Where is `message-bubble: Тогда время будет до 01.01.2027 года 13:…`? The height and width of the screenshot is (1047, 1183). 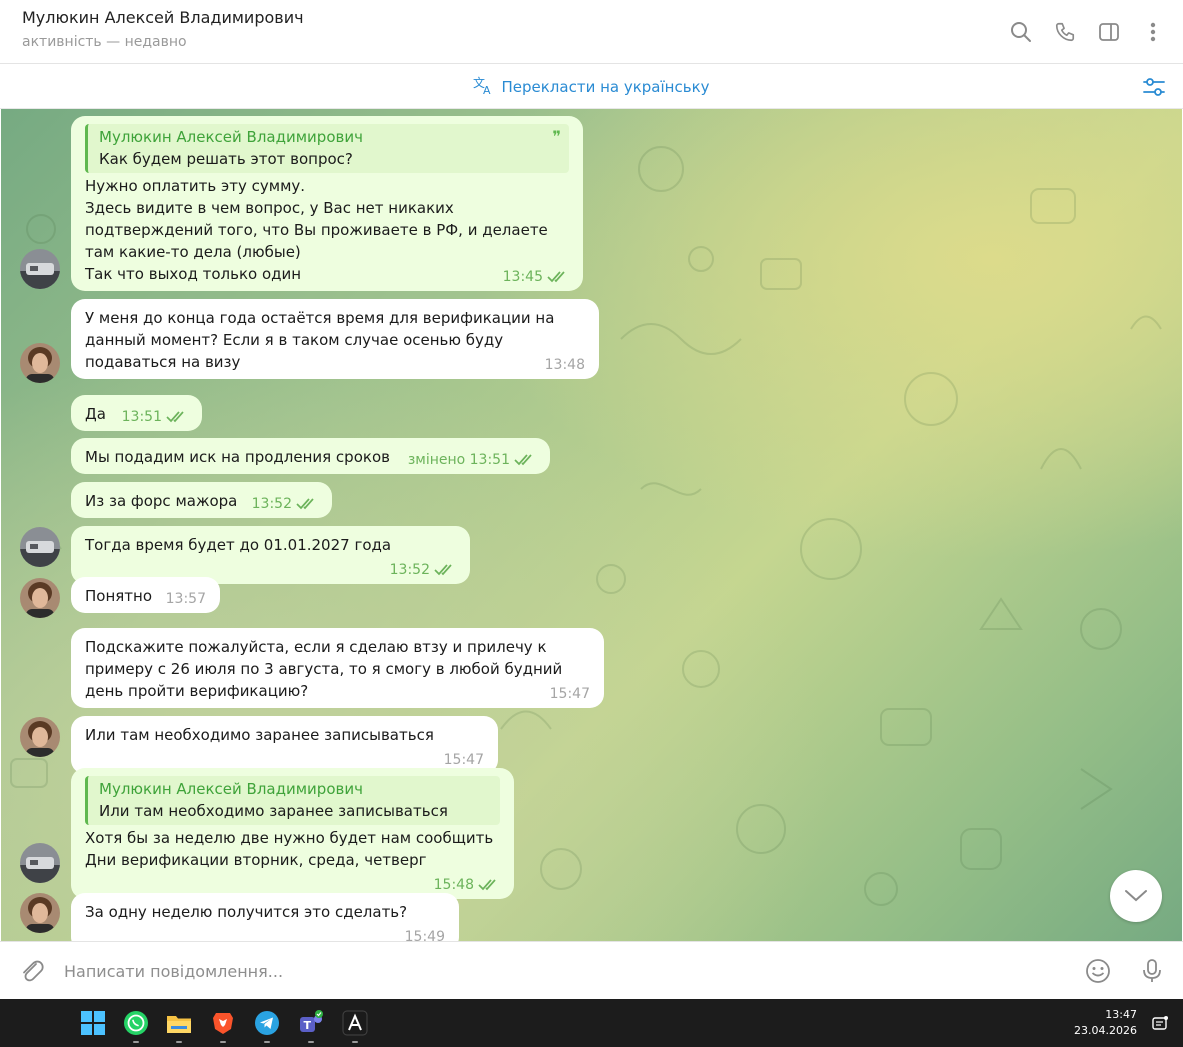
message-bubble: Тогда время будет до 01.01.2027 года 13:… is located at coordinates (270, 555).